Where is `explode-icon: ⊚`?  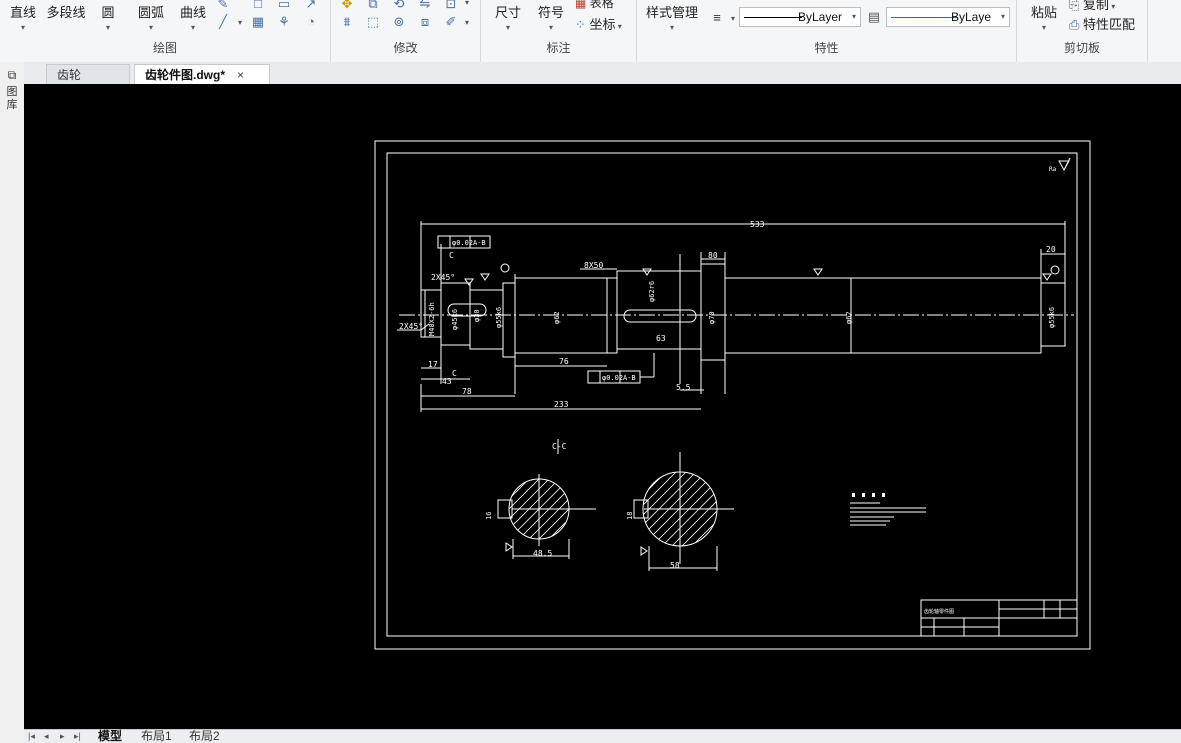 explode-icon: ⊚ is located at coordinates (399, 22).